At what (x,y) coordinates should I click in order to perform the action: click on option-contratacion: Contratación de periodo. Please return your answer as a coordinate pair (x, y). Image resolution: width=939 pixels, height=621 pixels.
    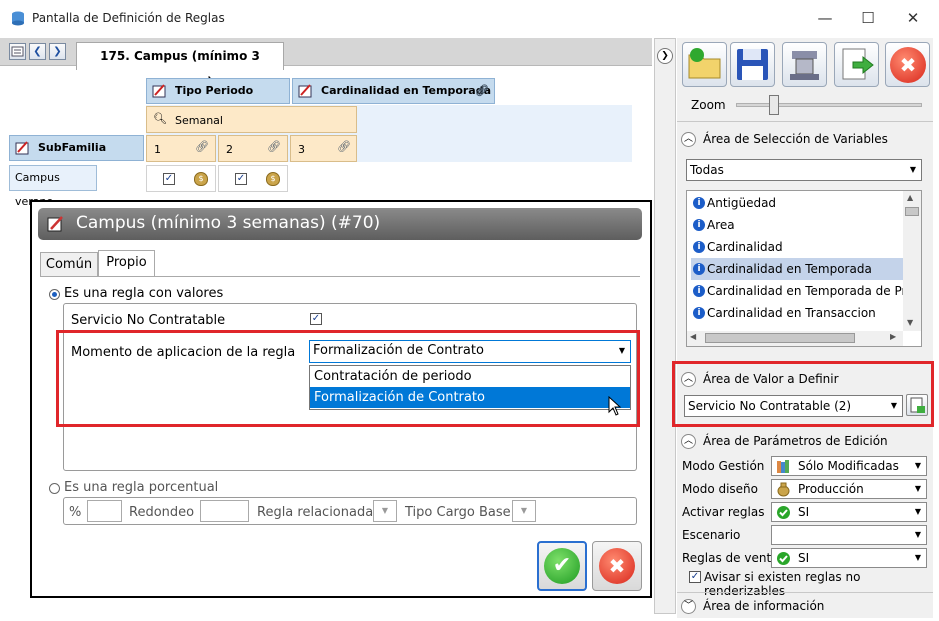
    Looking at the image, I should click on (470, 376).